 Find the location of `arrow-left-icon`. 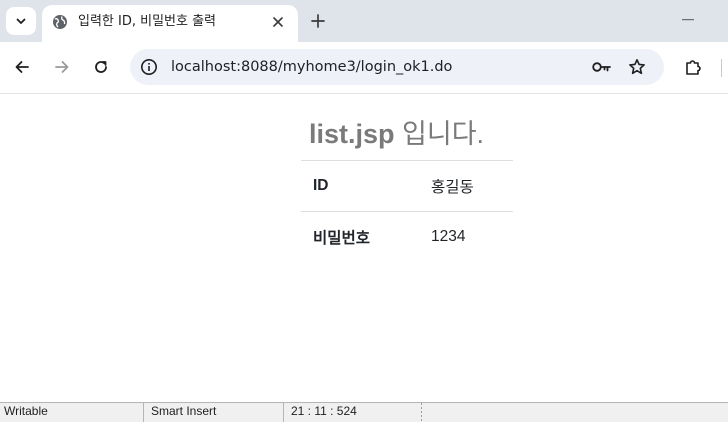

arrow-left-icon is located at coordinates (22, 67).